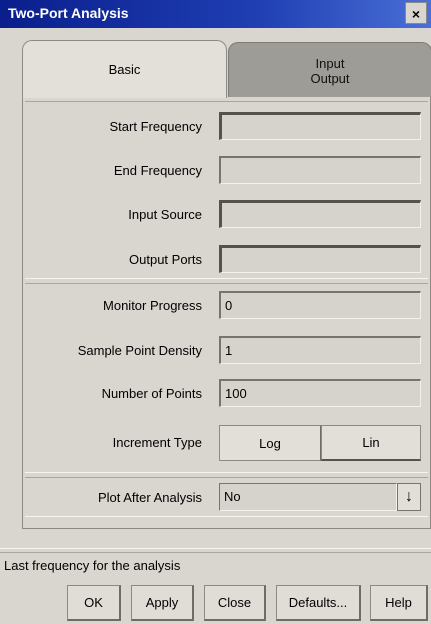  Describe the element at coordinates (162, 603) in the screenshot. I see `apply-button: Apply` at that location.